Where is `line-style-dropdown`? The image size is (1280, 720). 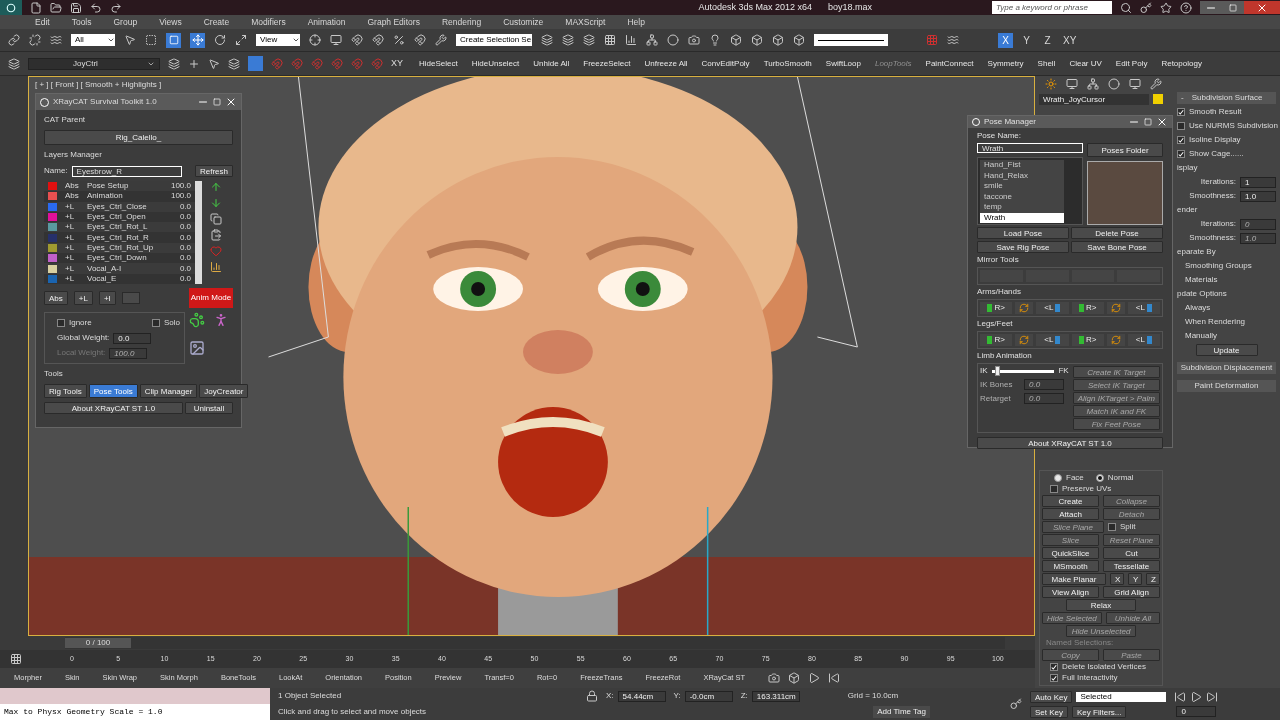 line-style-dropdown is located at coordinates (851, 40).